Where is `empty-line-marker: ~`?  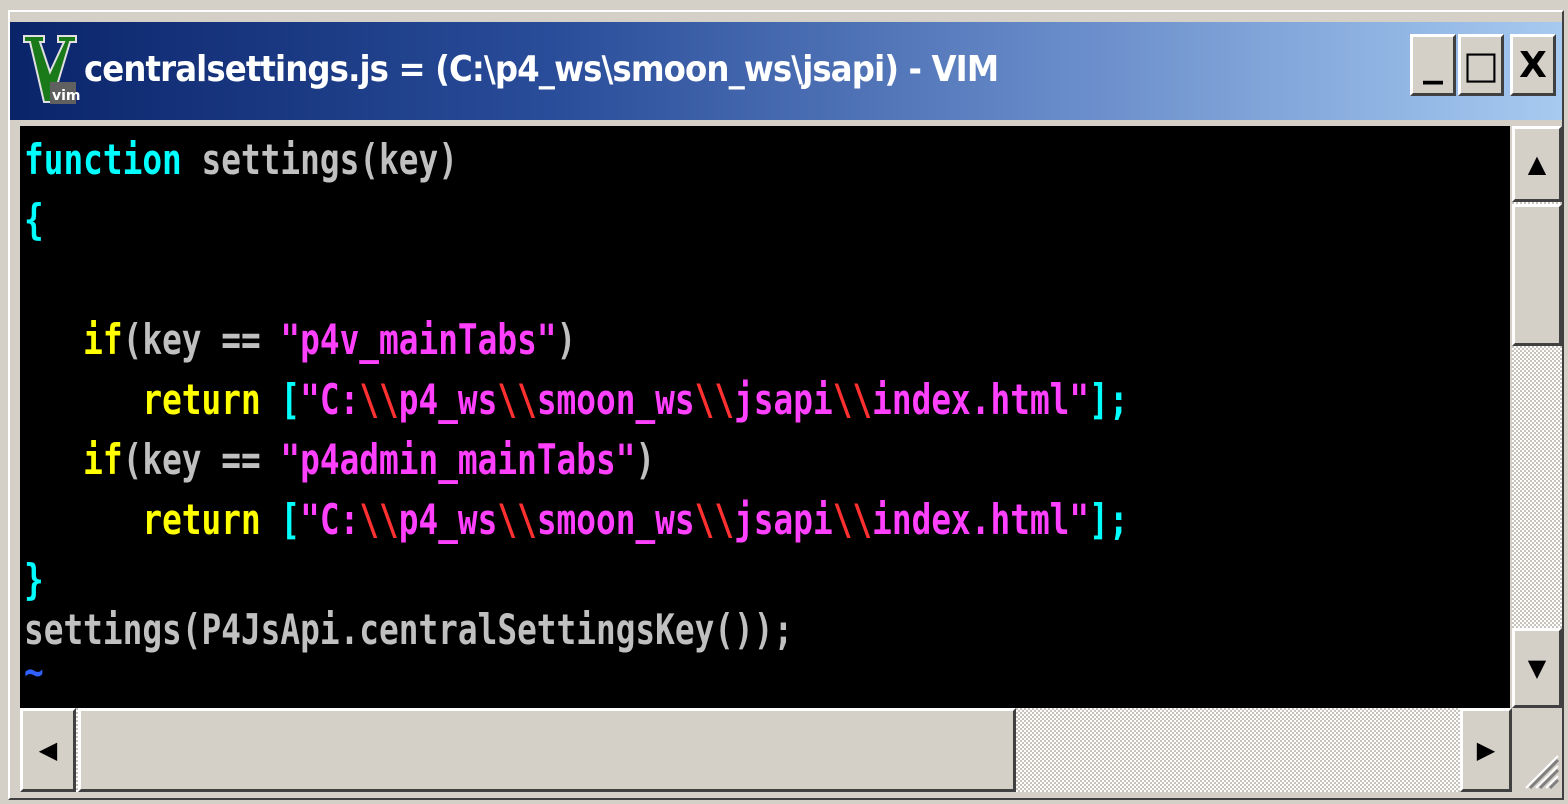
empty-line-marker: ~ is located at coordinates (34, 671).